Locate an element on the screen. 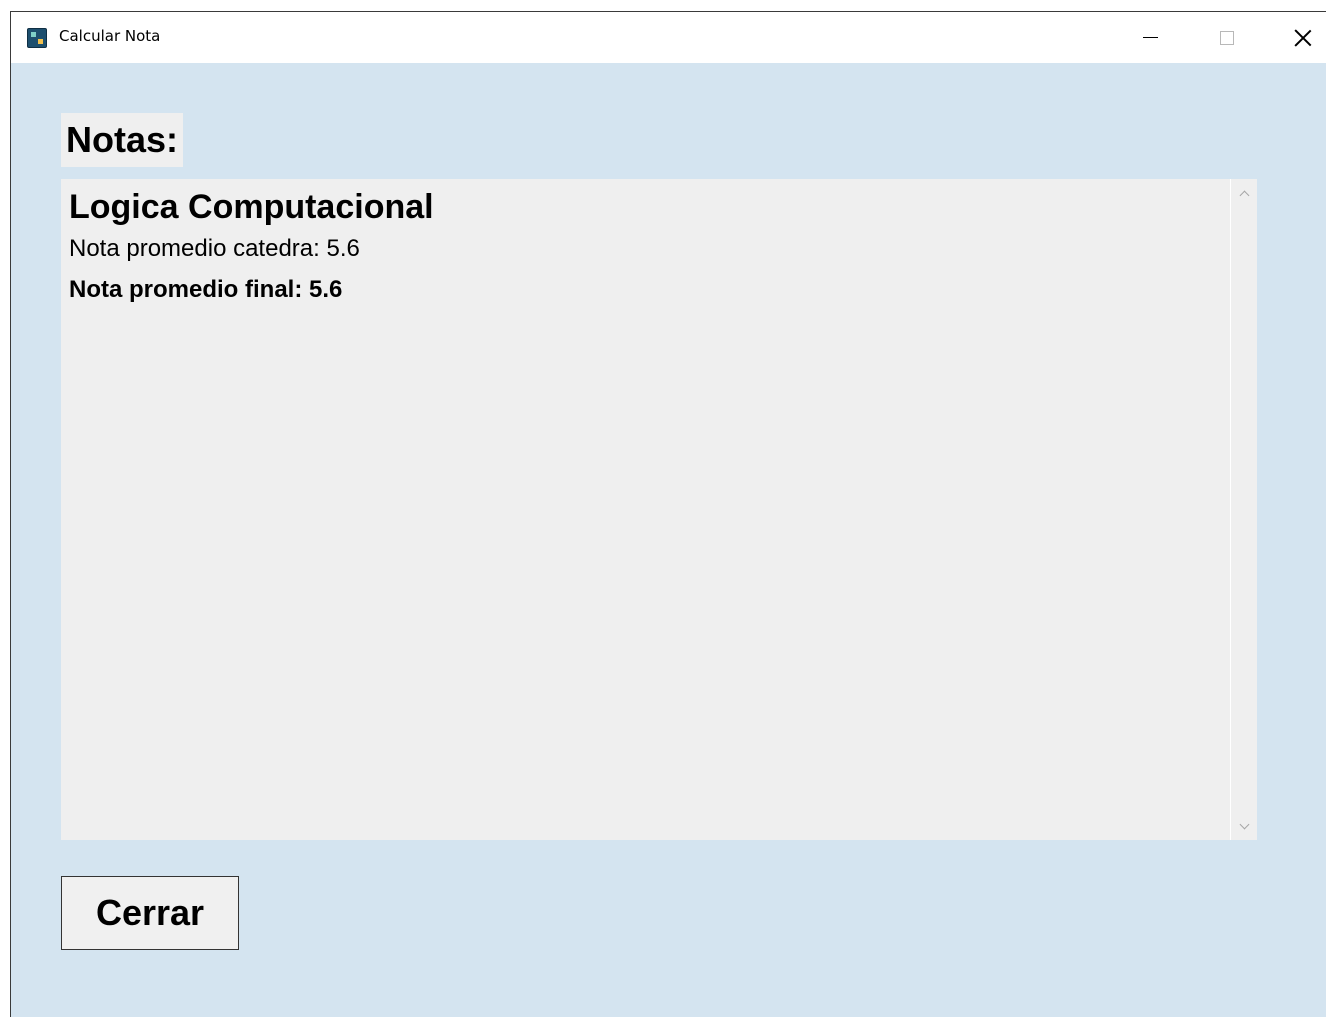  title-bar: Calcular Nota is located at coordinates (668, 37).